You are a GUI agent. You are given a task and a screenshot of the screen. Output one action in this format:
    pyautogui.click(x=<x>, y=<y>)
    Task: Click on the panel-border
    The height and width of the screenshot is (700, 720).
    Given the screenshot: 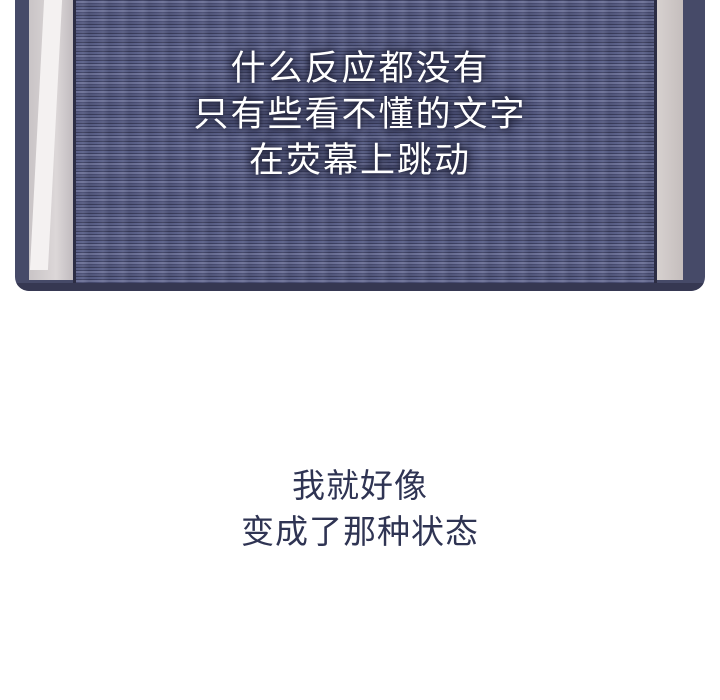 What is the action you would take?
    pyautogui.click(x=360, y=287)
    